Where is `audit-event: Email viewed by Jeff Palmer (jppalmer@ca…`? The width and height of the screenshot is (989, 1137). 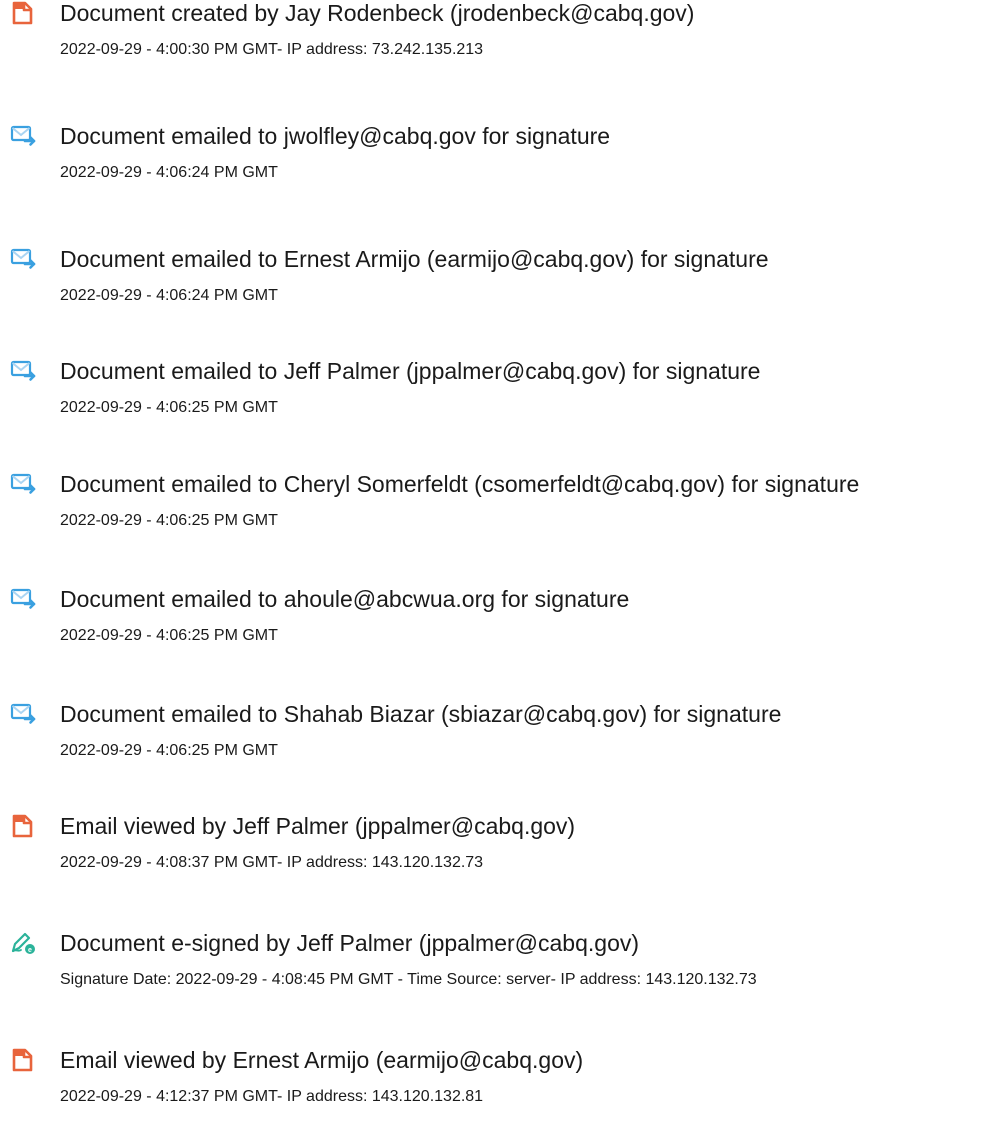
audit-event: Email viewed by Jeff Palmer (jppalmer@ca… is located at coordinates (494, 858).